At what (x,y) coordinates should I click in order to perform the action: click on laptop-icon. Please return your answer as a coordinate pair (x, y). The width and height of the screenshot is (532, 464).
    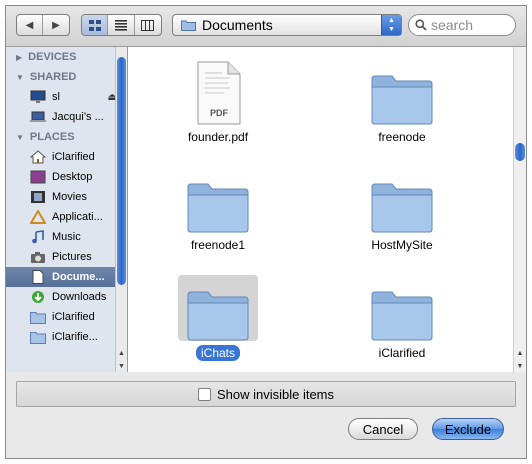
    Looking at the image, I should click on (38, 117).